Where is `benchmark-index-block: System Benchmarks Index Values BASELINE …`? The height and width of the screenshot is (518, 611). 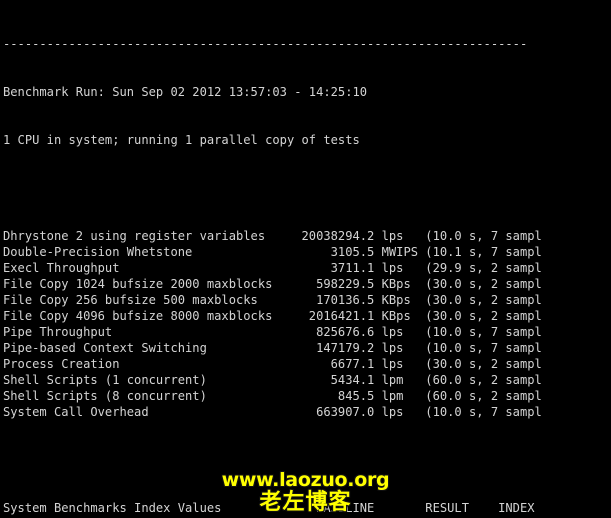
benchmark-index-block: System Benchmarks Index Values BASELINE … is located at coordinates (307, 509).